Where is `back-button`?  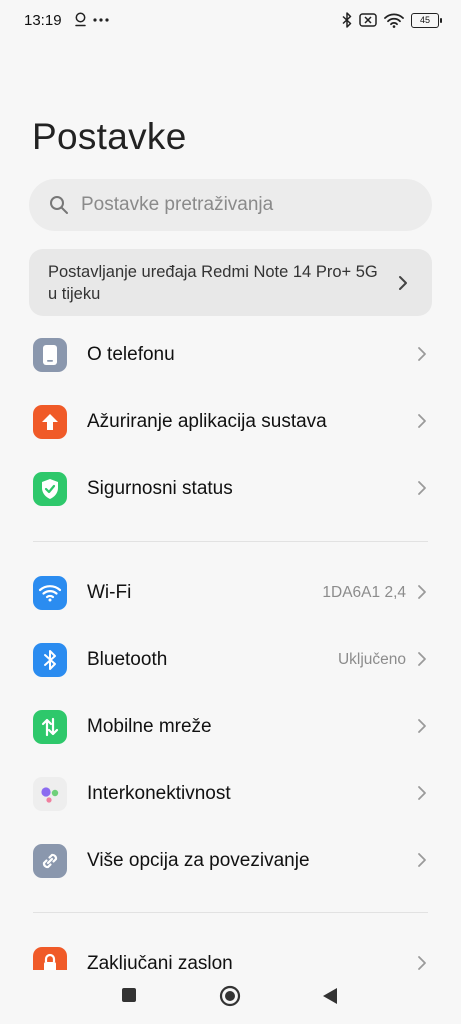
back-button is located at coordinates (330, 996).